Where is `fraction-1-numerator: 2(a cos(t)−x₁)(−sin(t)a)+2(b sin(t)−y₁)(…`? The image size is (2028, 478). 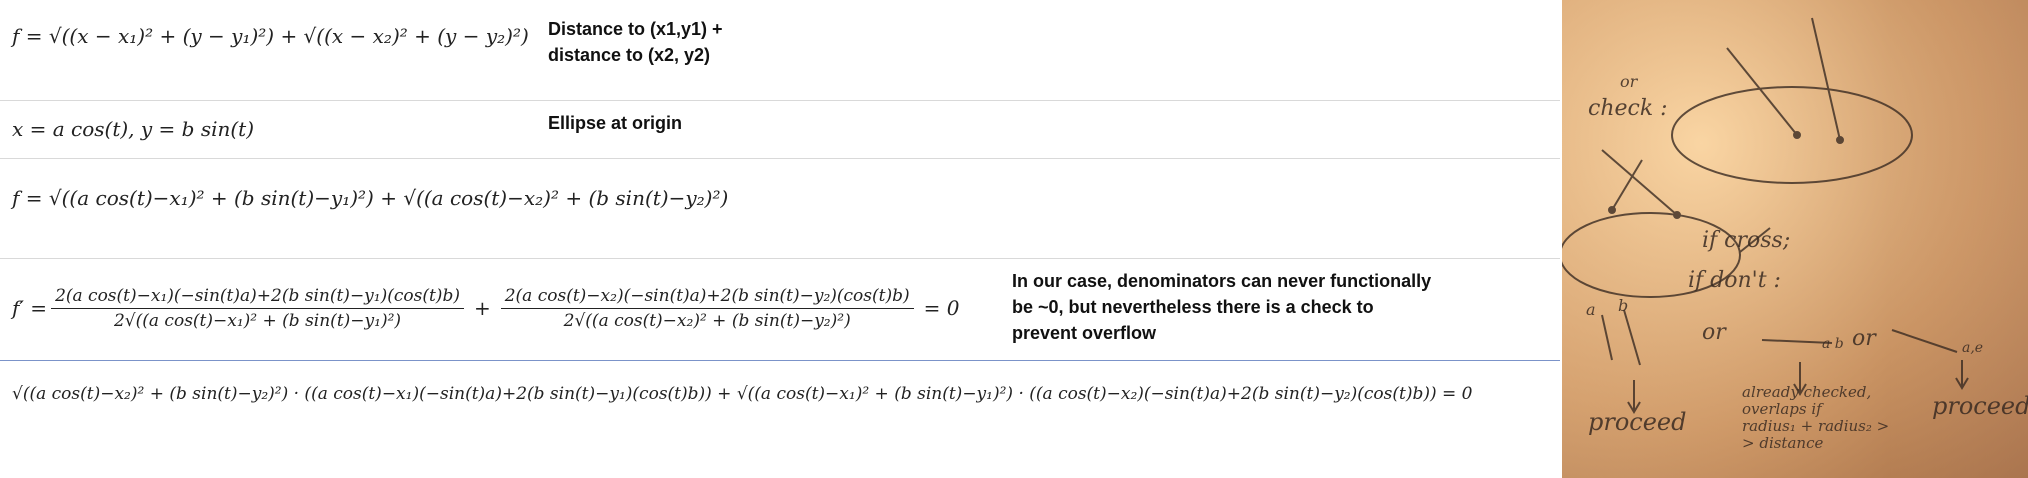 fraction-1-numerator: 2(a cos(t)−x₁)(−sin(t)a)+2(b sin(t)−y₁)(… is located at coordinates (257, 297).